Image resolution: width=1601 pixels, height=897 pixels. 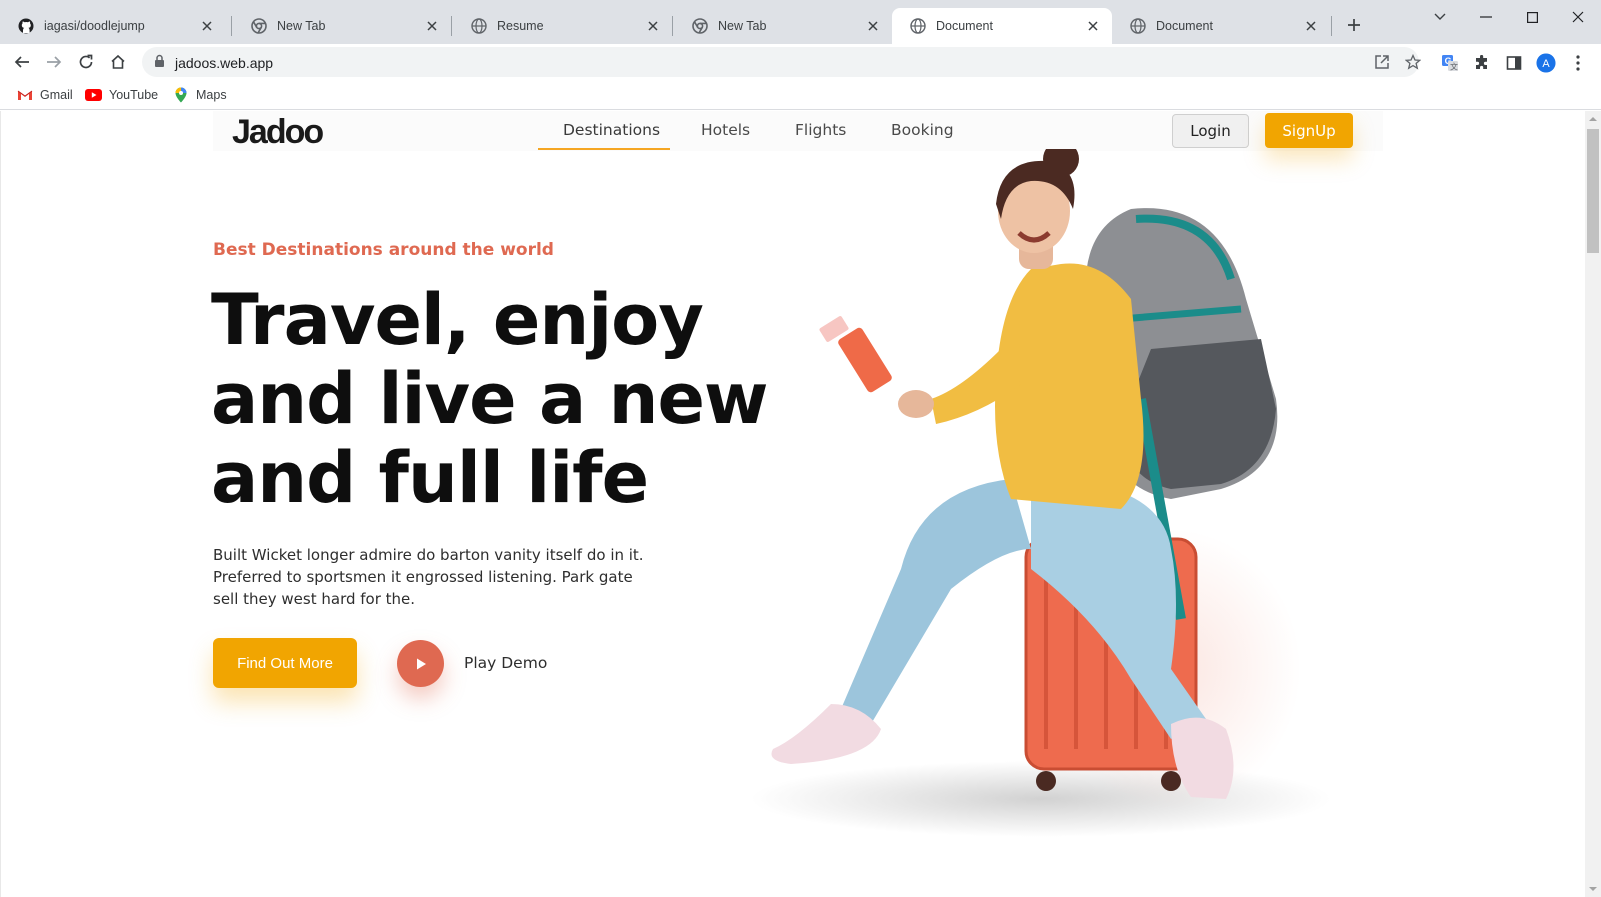 What do you see at coordinates (383, 250) in the screenshot?
I see `hero-eyebrow: Best Destinations around the world` at bounding box center [383, 250].